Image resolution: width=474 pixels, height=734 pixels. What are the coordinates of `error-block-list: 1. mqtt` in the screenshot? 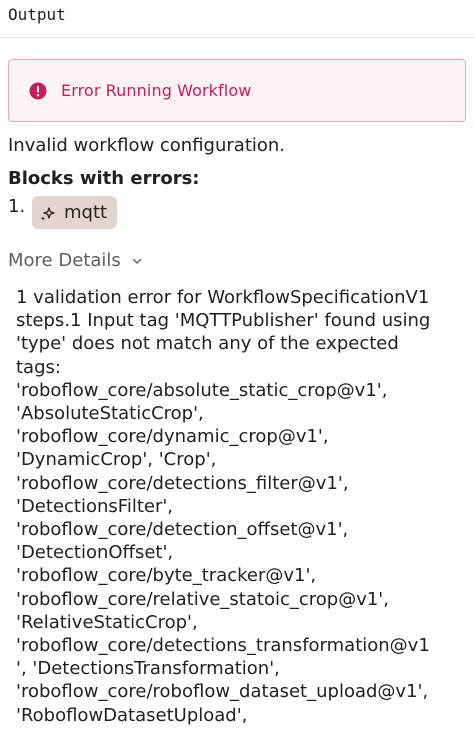 It's located at (237, 212).